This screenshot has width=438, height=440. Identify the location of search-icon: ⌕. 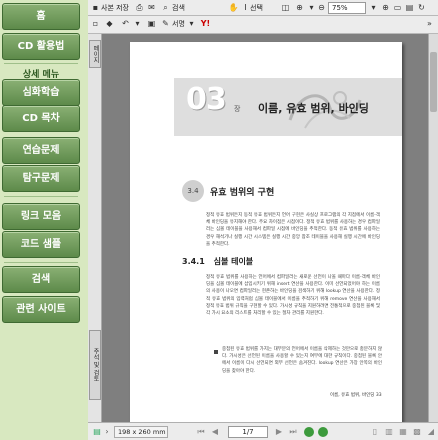
(165, 7).